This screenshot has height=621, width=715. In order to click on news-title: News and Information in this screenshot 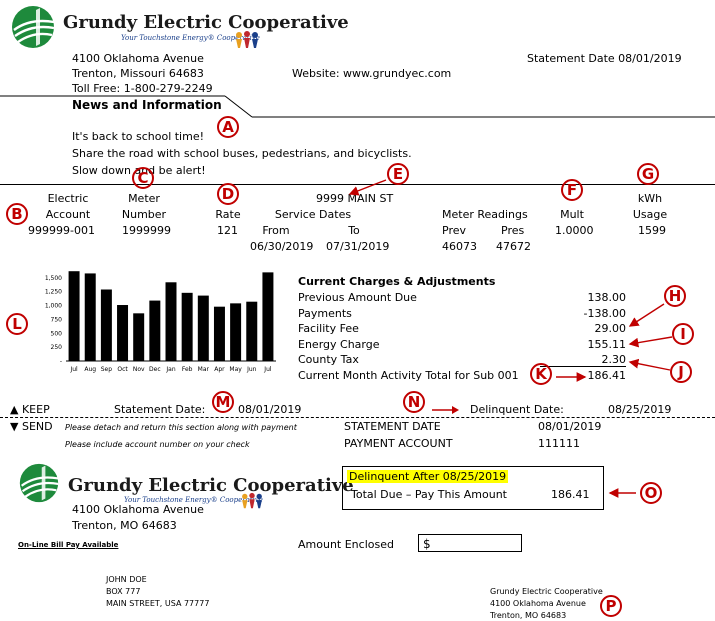, I will do `click(147, 105)`.